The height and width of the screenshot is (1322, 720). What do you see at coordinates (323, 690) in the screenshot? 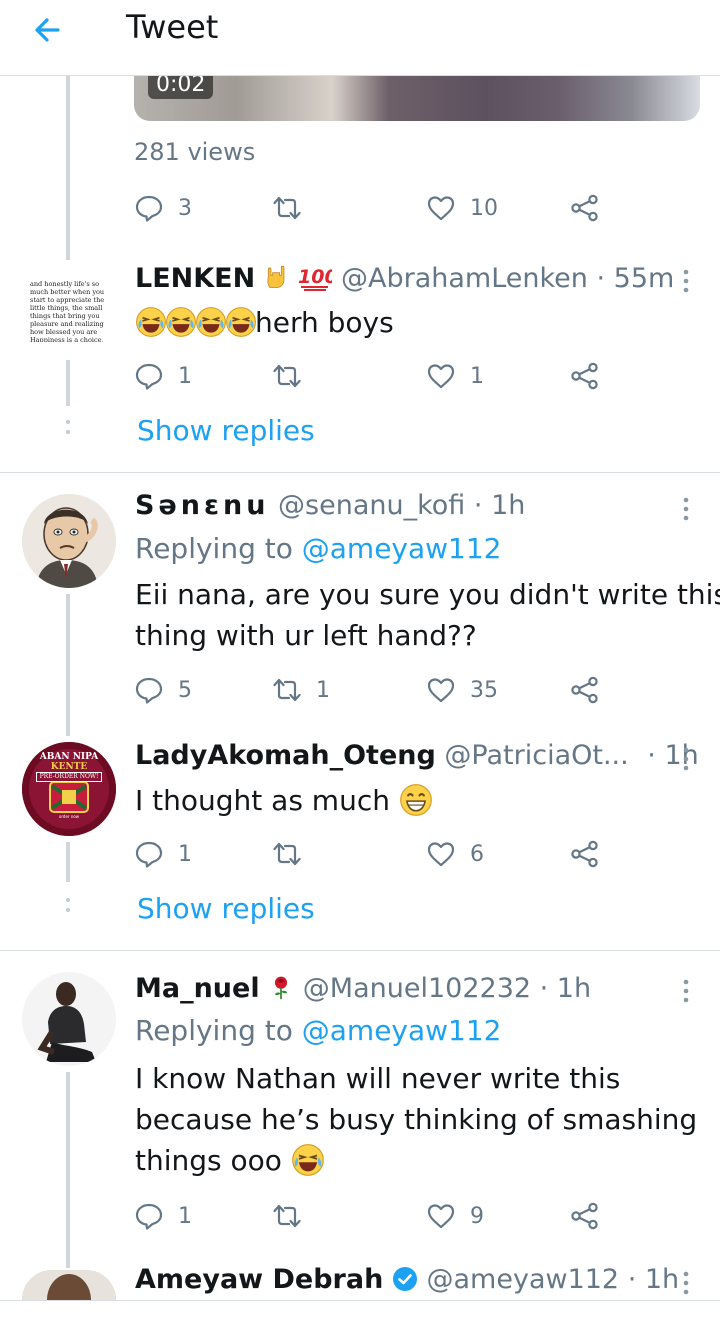
I see `retweet-count: 1` at bounding box center [323, 690].